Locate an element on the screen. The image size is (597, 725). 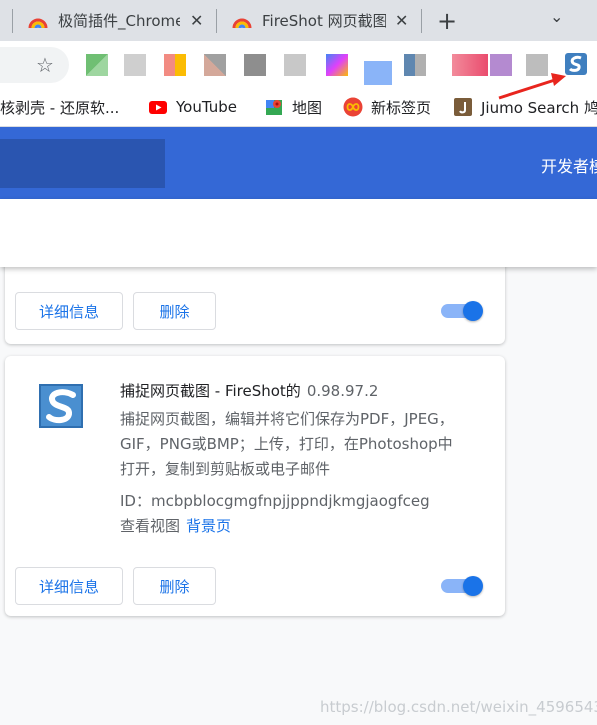
jiumo-icon is located at coordinates (463, 107).